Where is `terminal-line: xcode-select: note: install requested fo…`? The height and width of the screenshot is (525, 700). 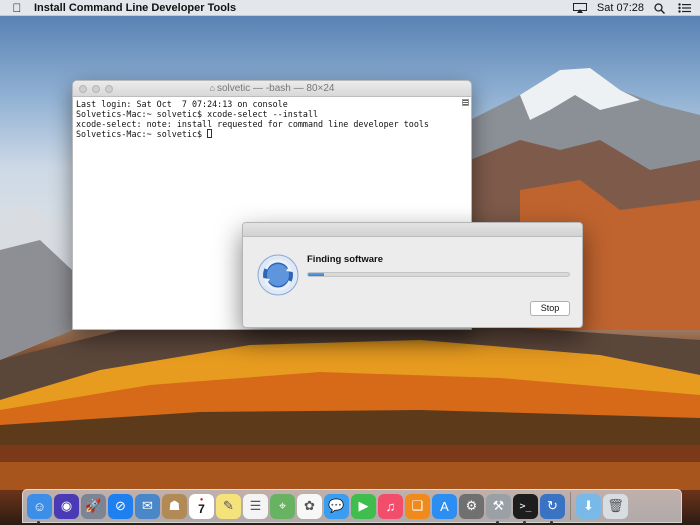 terminal-line: xcode-select: note: install requested fo… is located at coordinates (252, 124).